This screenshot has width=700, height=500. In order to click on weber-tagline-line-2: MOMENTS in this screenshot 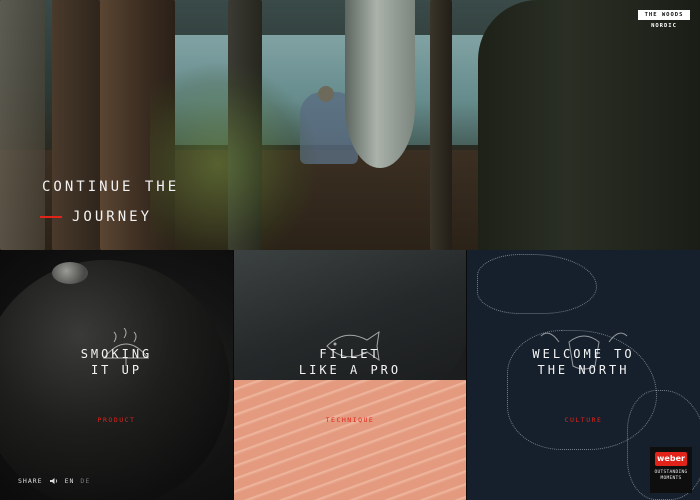, I will do `click(671, 478)`.